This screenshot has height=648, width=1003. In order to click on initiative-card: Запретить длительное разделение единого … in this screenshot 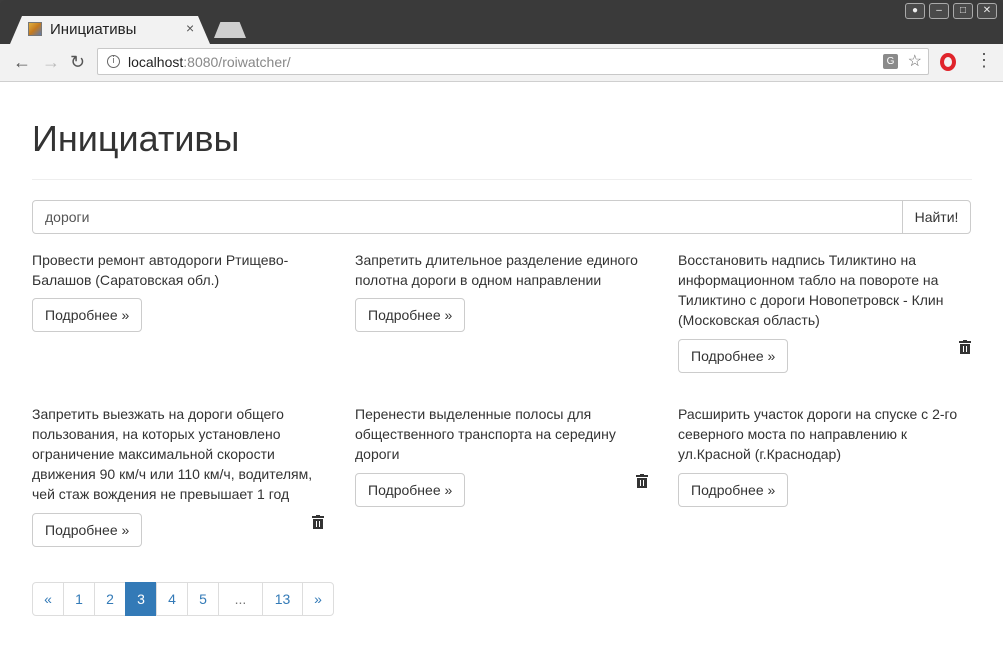, I will do `click(504, 291)`.